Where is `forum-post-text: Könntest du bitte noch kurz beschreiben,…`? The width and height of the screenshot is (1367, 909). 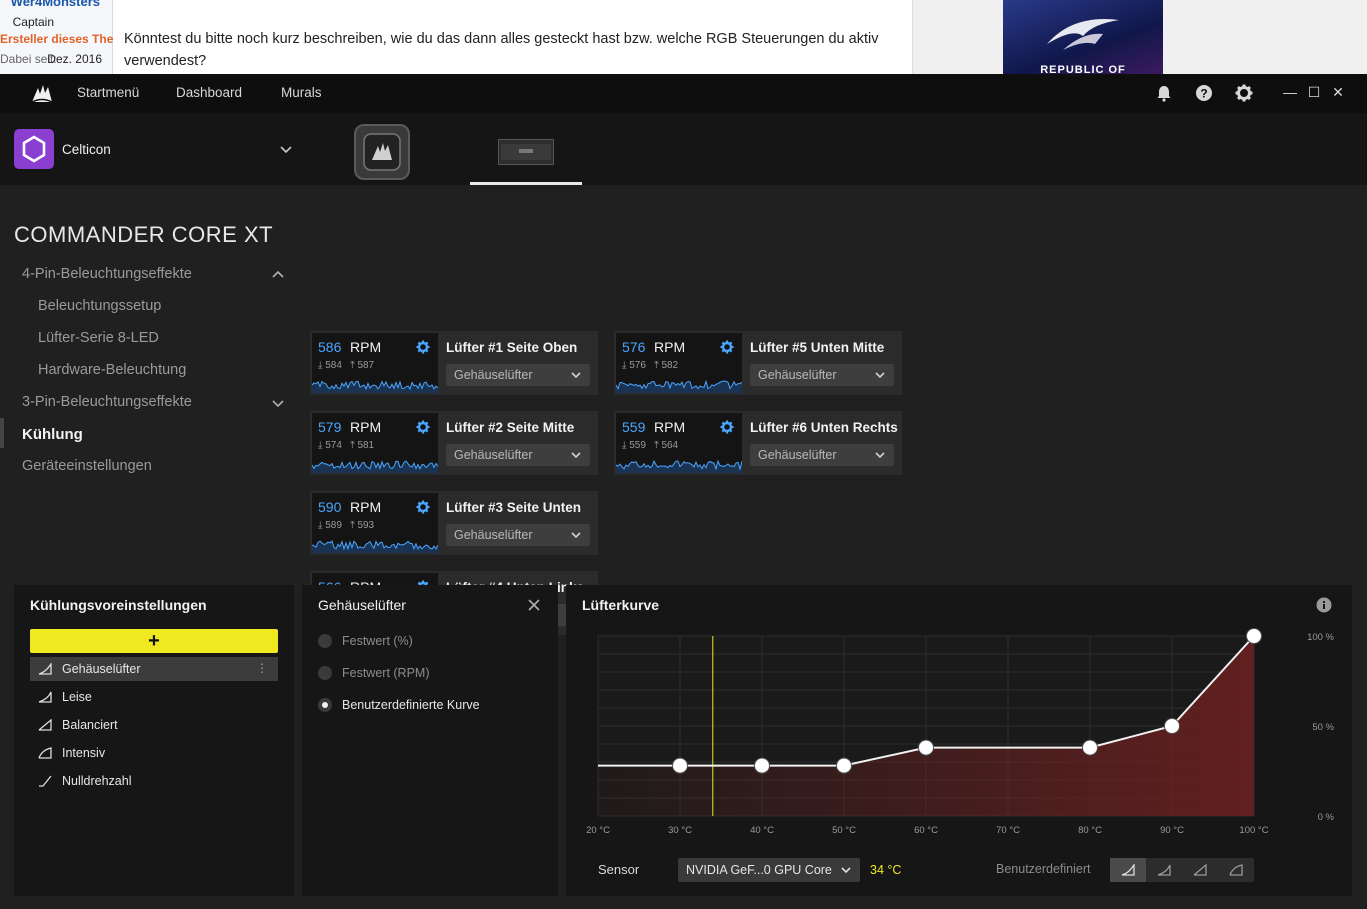
forum-post-text: Könntest du bitte noch kurz beschreiben,… is located at coordinates (501, 50).